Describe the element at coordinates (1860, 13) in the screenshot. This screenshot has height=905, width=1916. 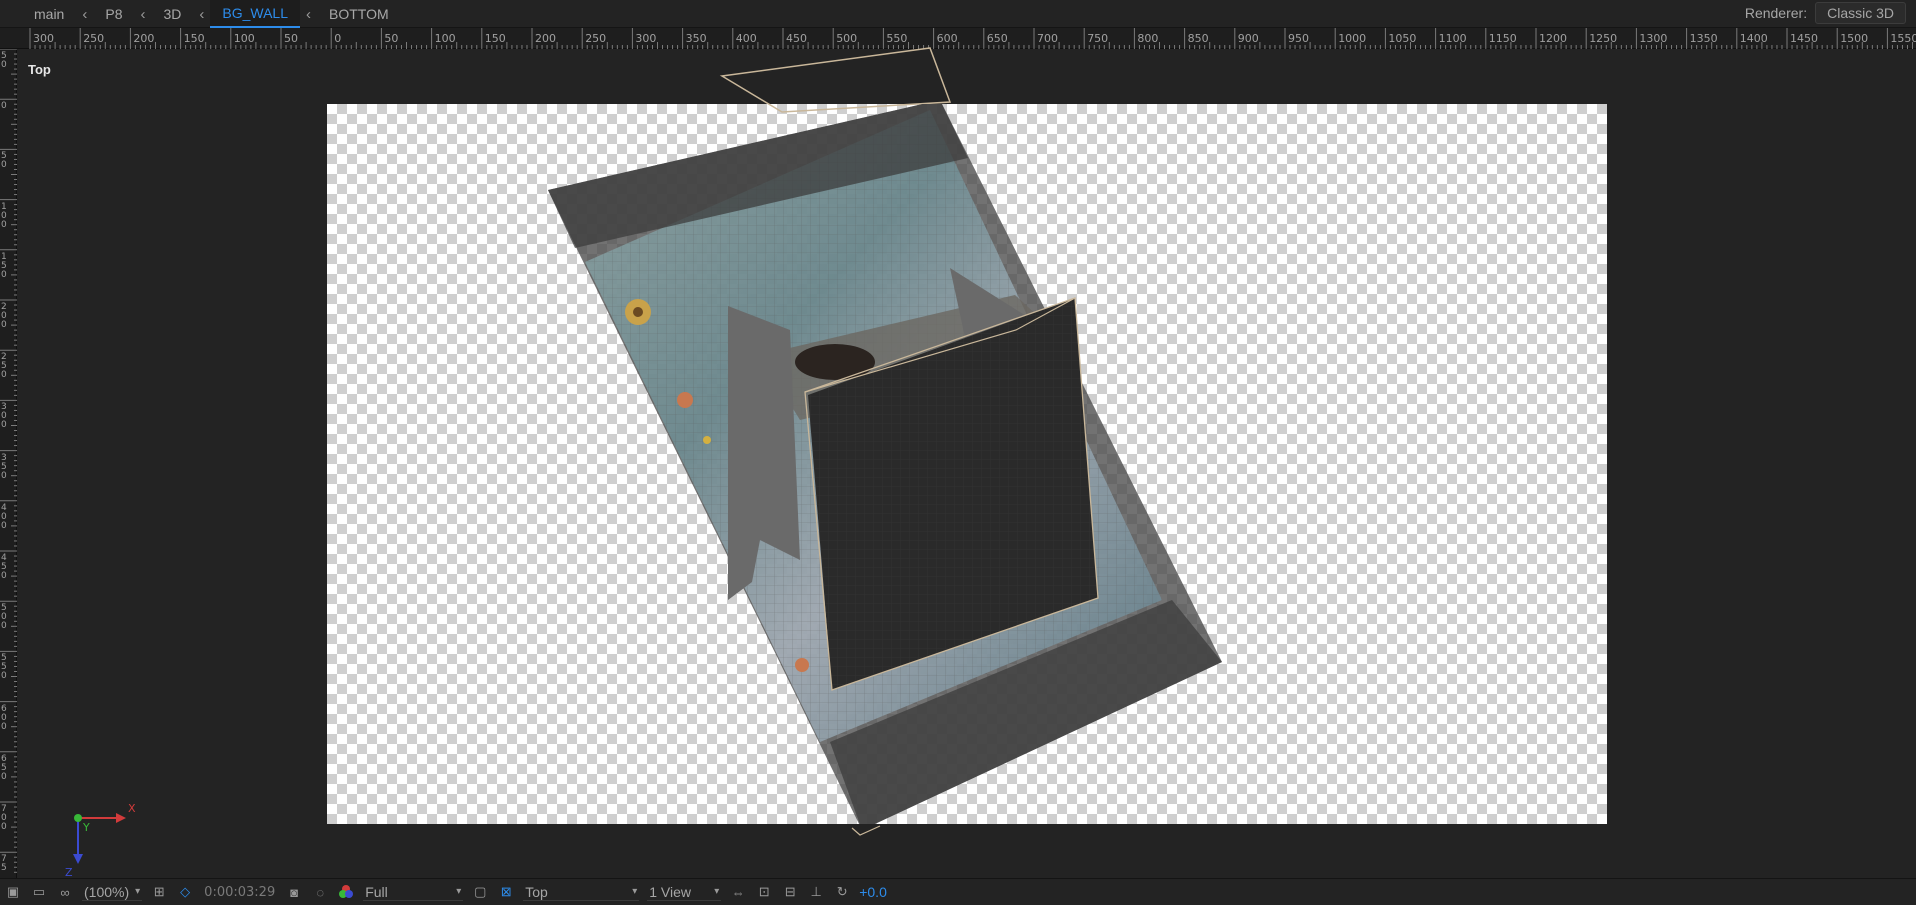
I see `renderer-button: Classic 3D` at that location.